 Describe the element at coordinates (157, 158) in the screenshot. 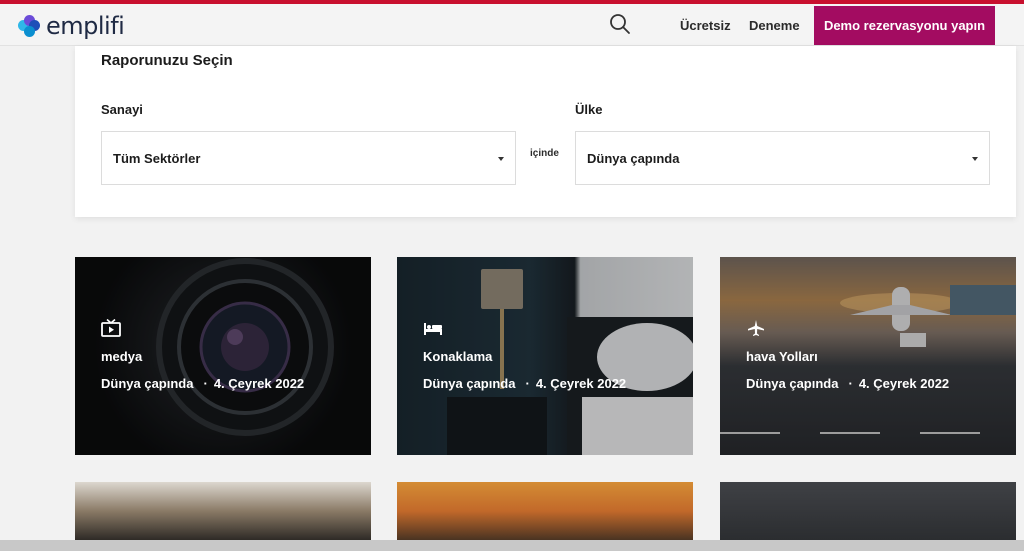

I see `sector-select-value: Tüm Sektörler` at that location.